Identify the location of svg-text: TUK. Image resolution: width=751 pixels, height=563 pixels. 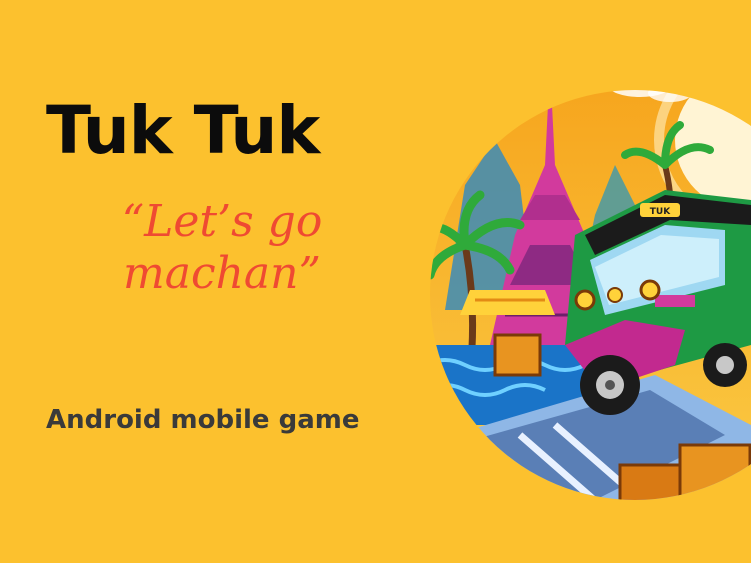
(660, 212).